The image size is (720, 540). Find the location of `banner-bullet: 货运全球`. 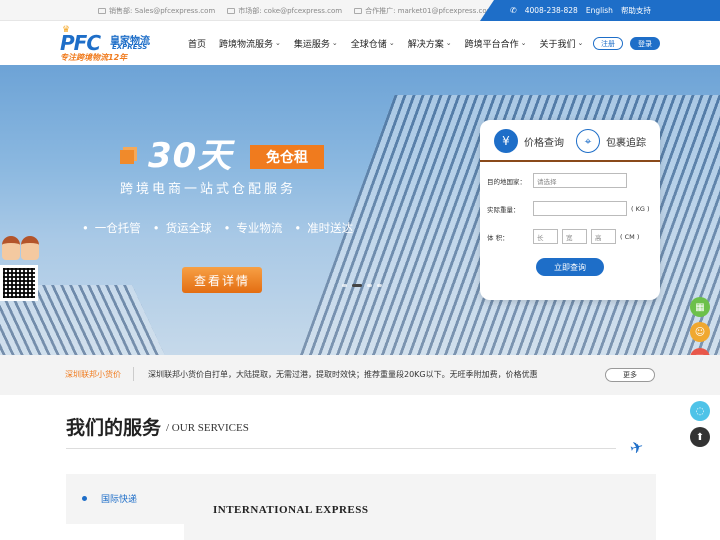

banner-bullet: 货运全球 is located at coordinates (182, 228).